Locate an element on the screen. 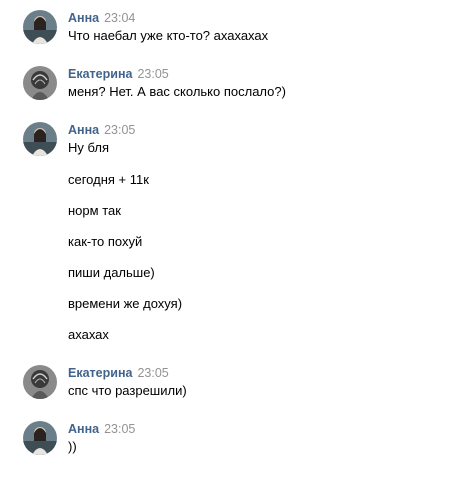  message-text: ахахах is located at coordinates (88, 334).